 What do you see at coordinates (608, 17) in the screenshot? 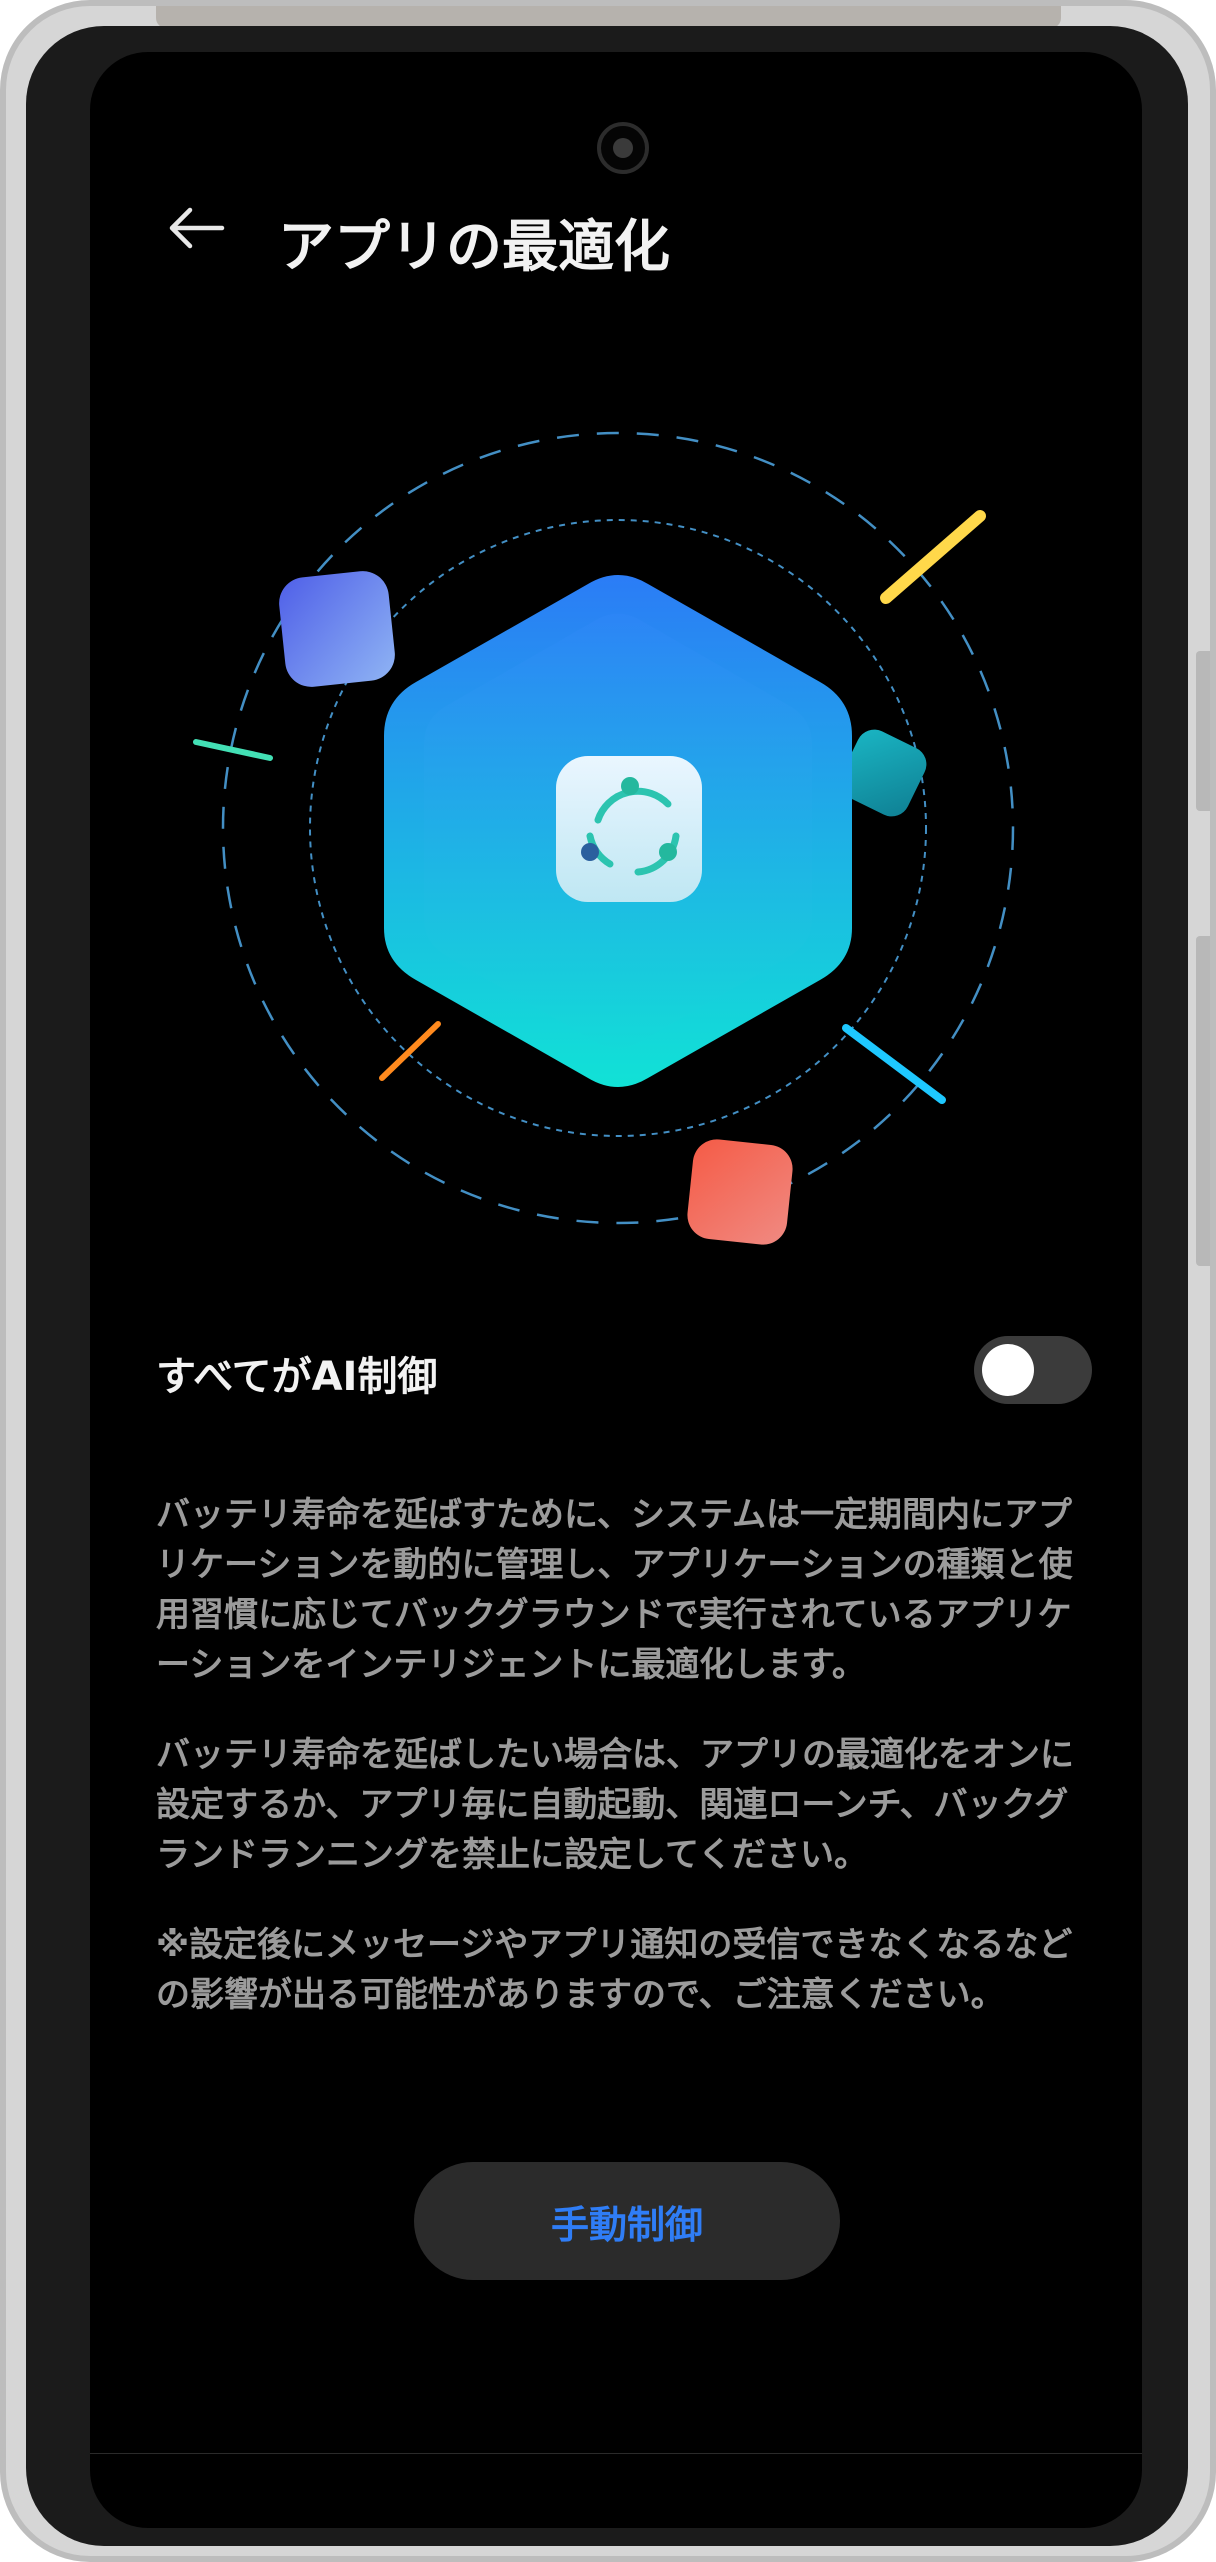
I see `device-top-edge` at bounding box center [608, 17].